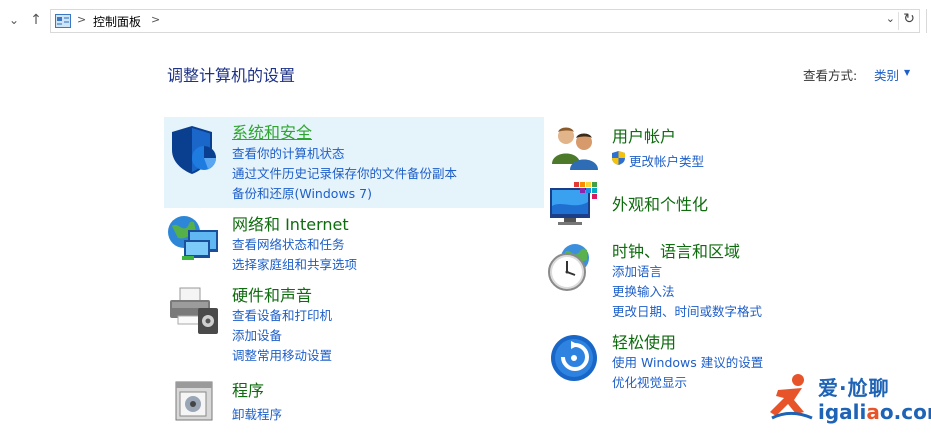  I want to click on link-network-status: 查看网络状态和任务, so click(288, 243).